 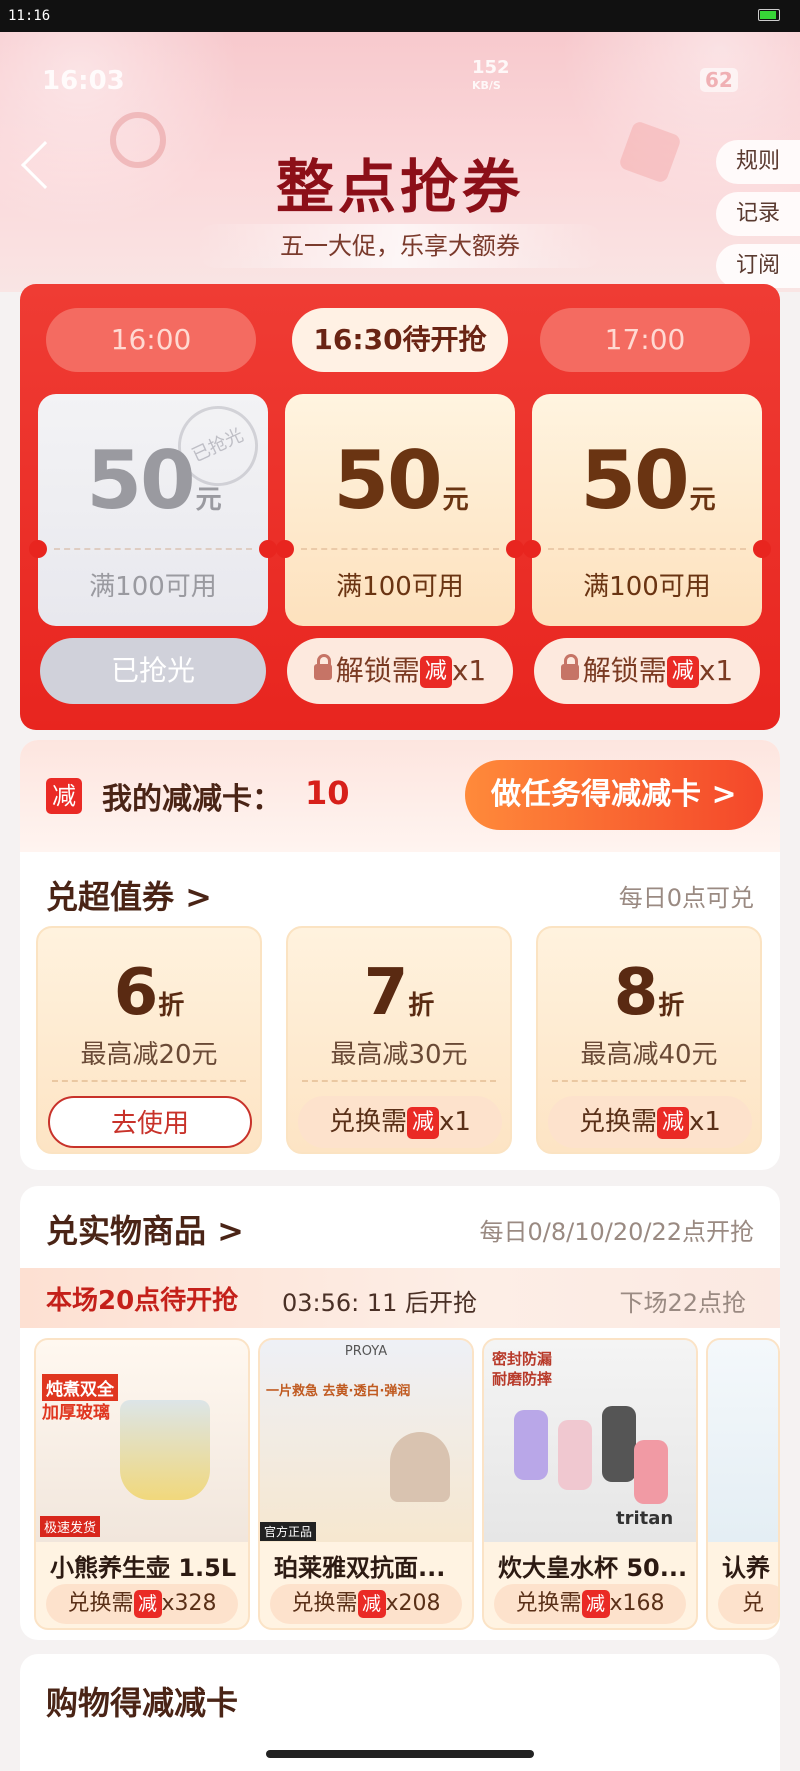 What do you see at coordinates (149, 993) in the screenshot?
I see `discount-value: 6折` at bounding box center [149, 993].